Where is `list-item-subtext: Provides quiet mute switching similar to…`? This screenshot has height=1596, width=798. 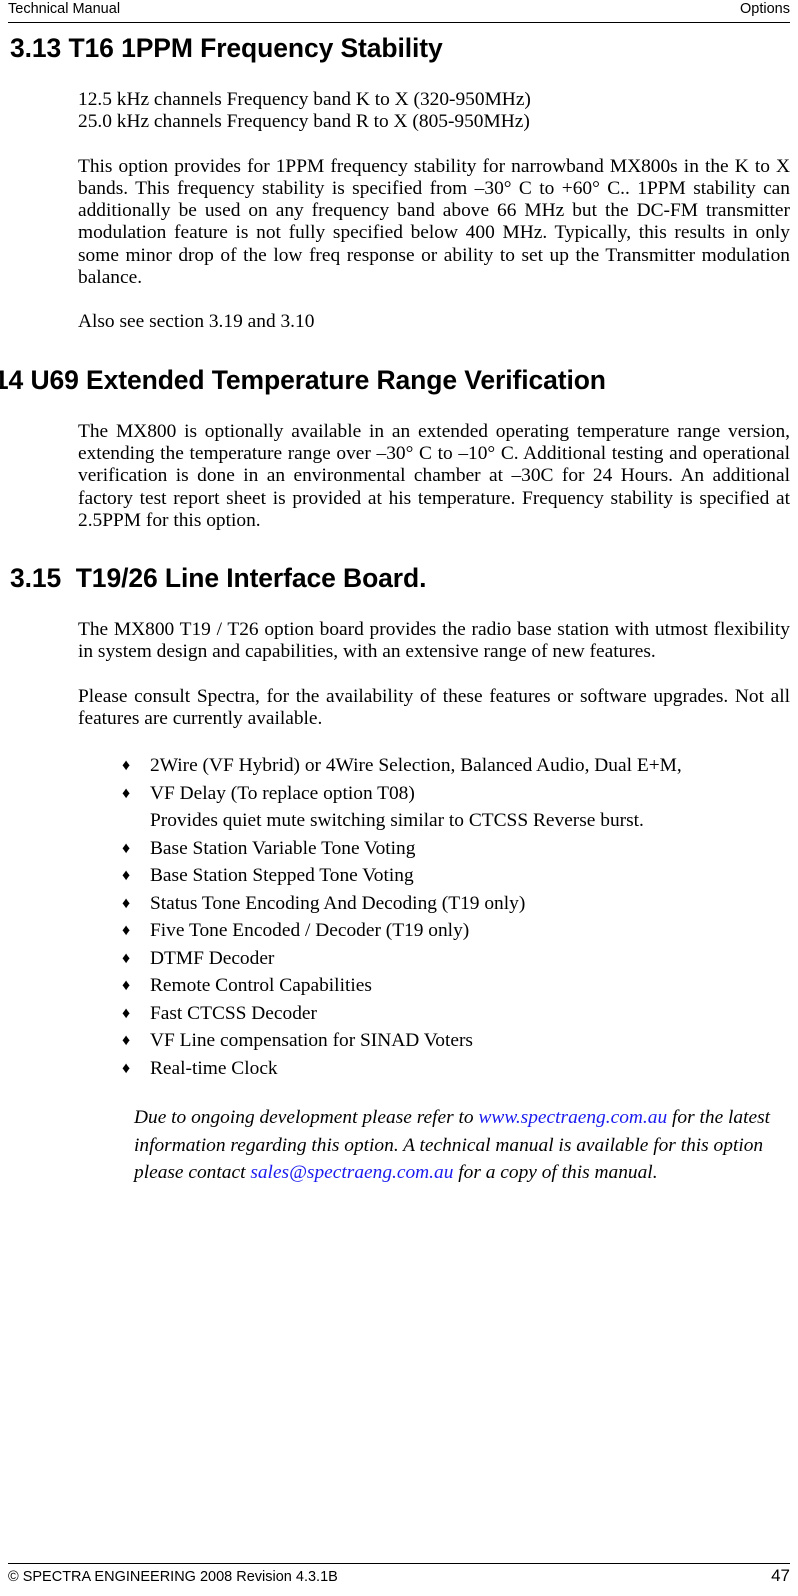 list-item-subtext: Provides quiet mute switching similar to… is located at coordinates (397, 821).